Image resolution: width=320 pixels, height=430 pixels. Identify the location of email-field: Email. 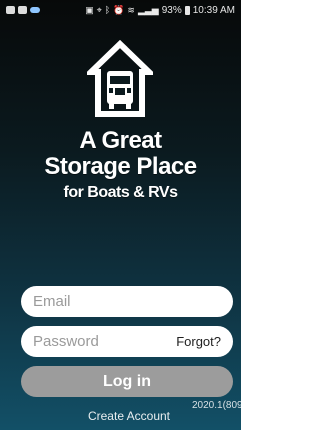
(127, 301).